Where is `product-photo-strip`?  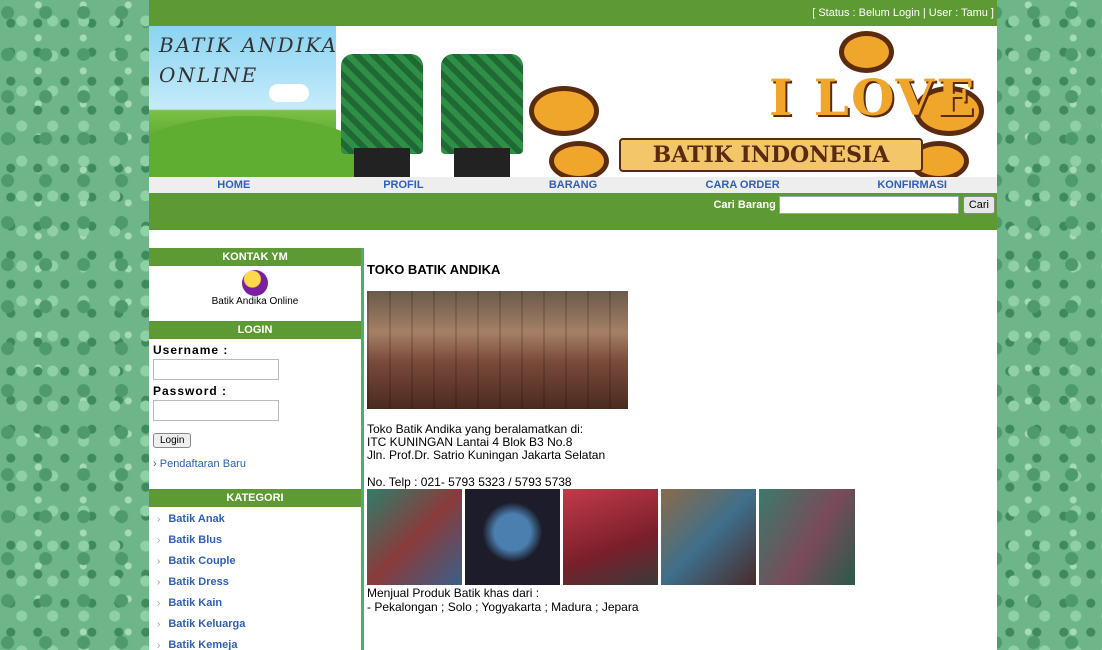 product-photo-strip is located at coordinates (677, 537).